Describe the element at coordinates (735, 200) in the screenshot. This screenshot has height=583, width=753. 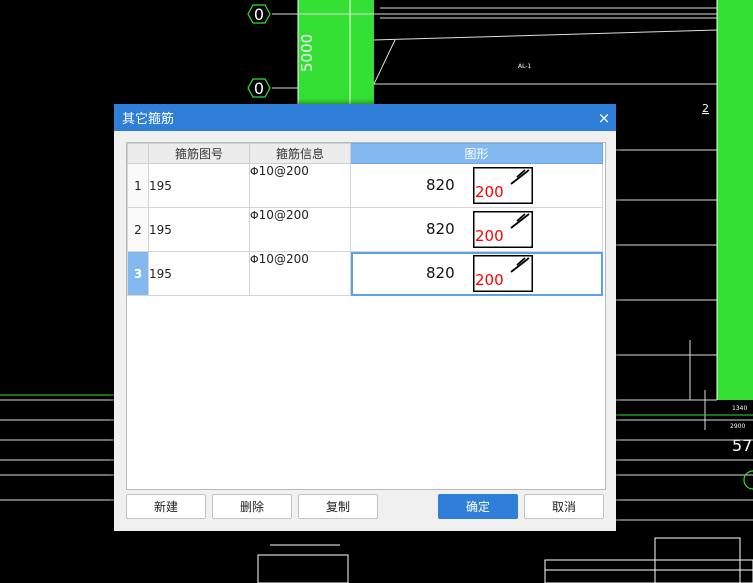
I see `green-column-right` at that location.